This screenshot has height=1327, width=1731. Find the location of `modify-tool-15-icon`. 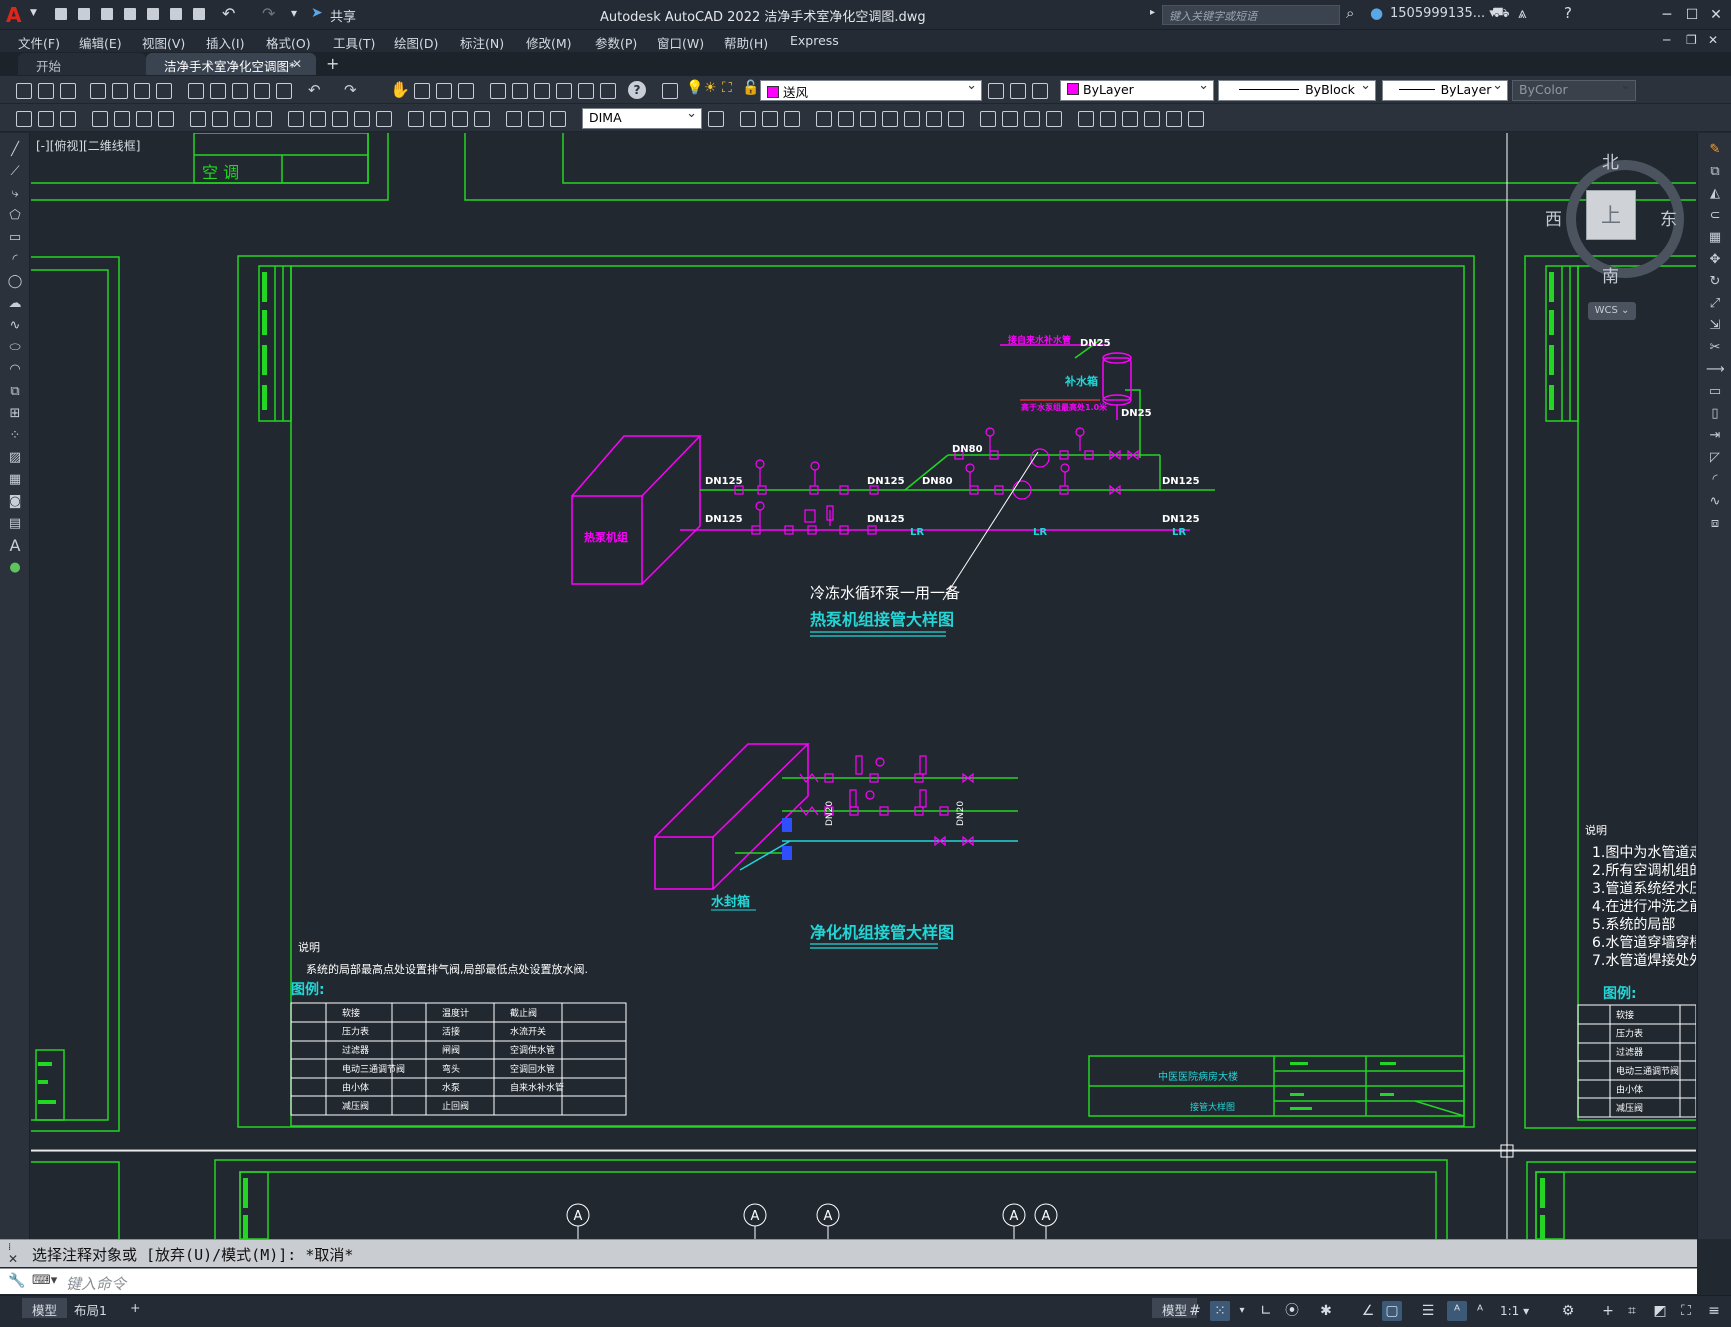

modify-tool-15-icon is located at coordinates (1085, 118).